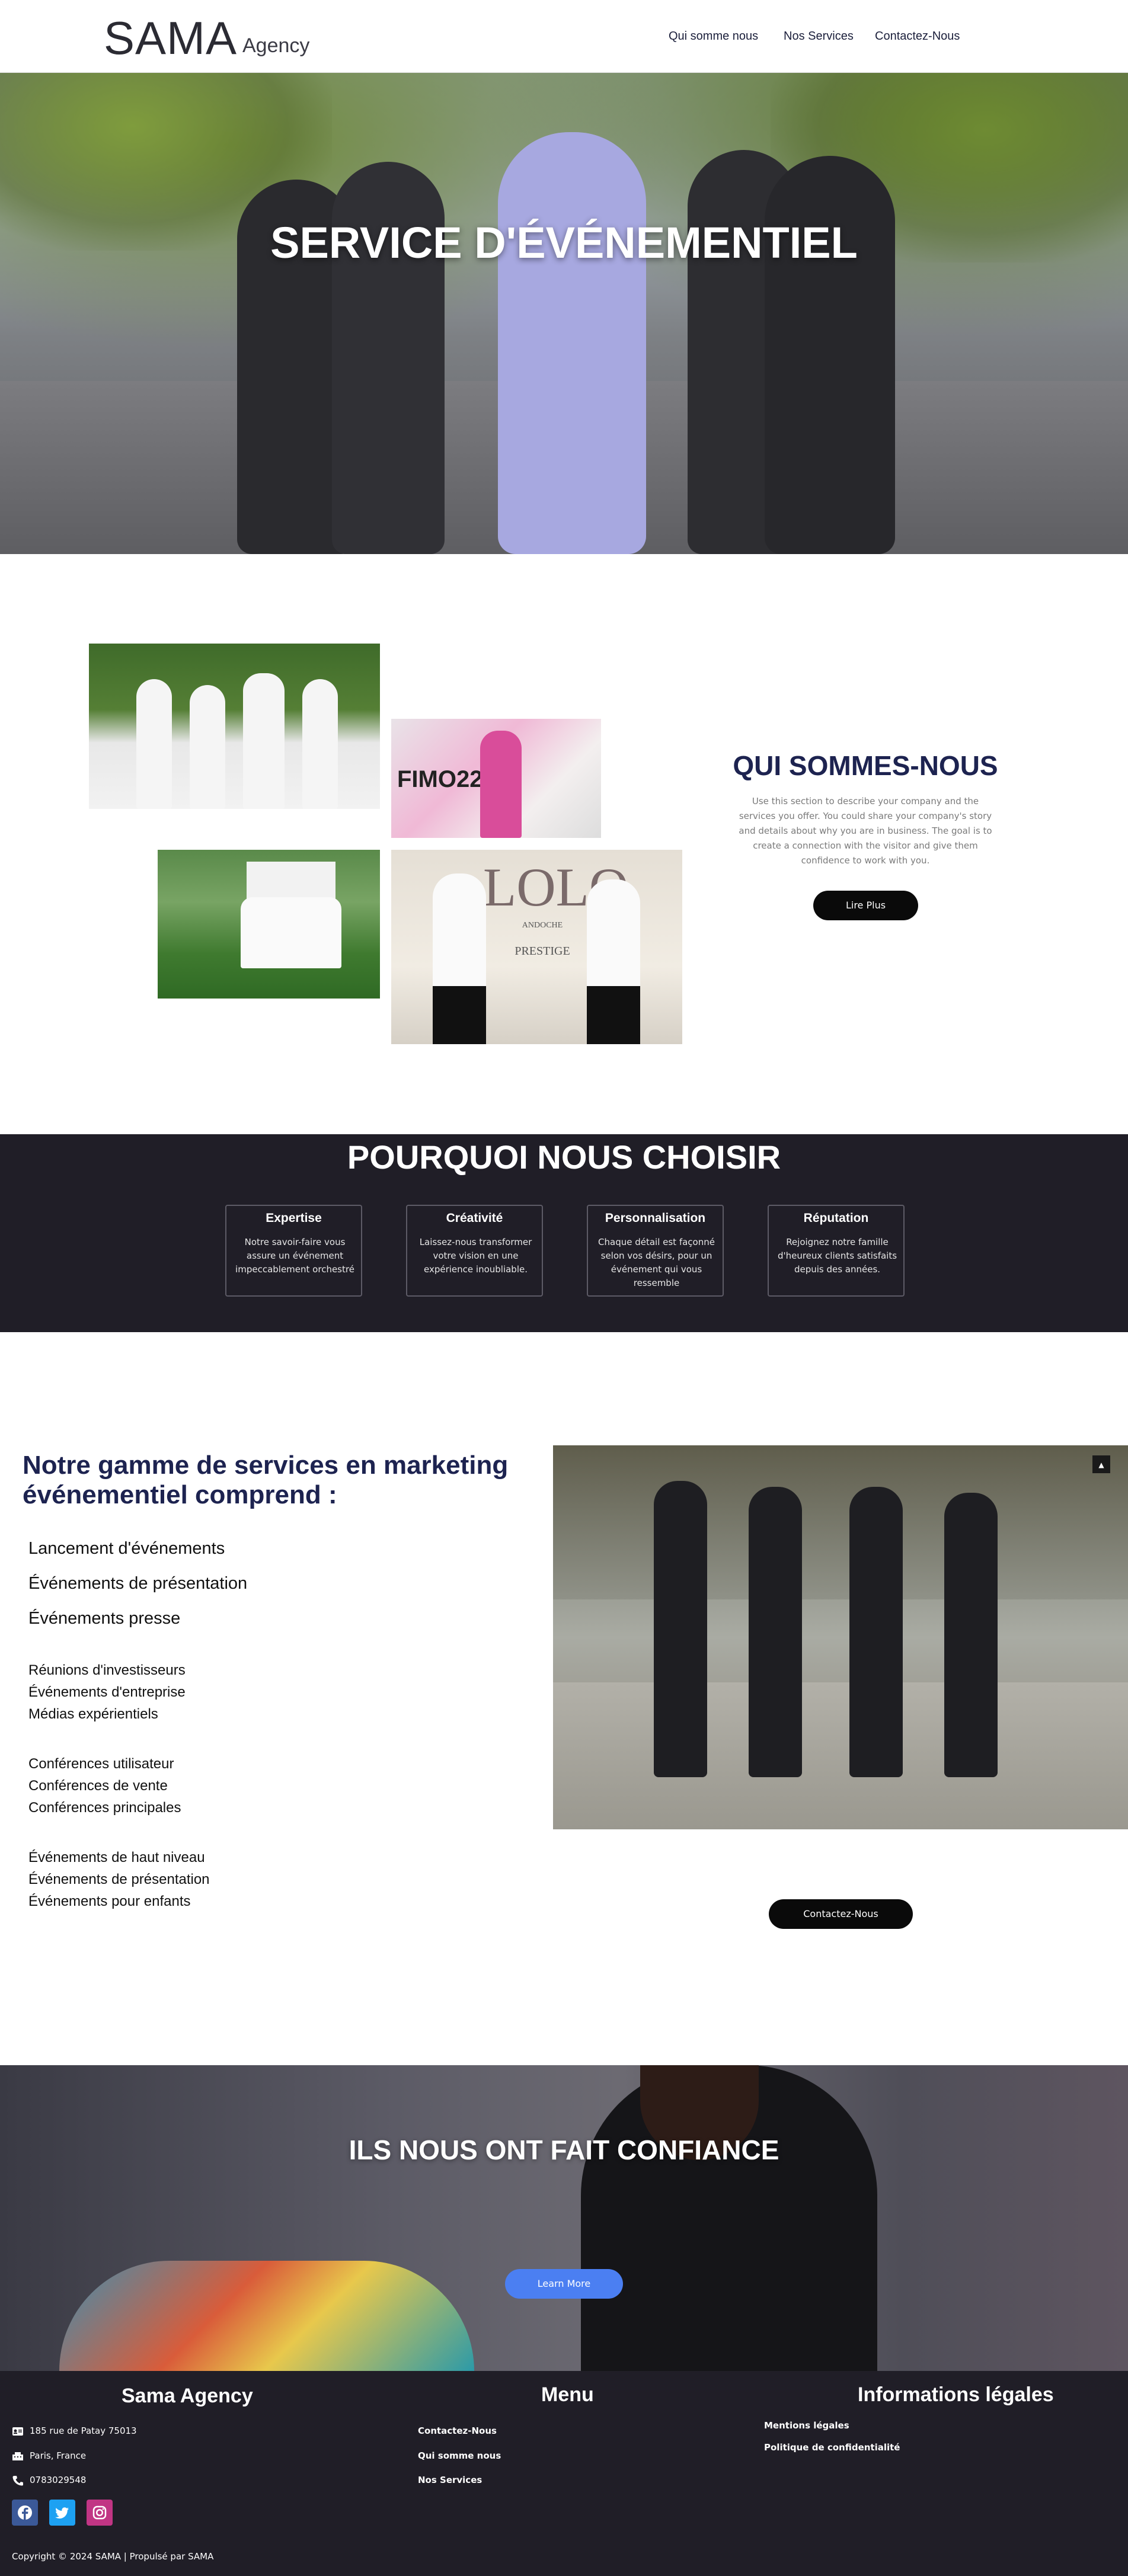 The width and height of the screenshot is (1128, 2576). What do you see at coordinates (104, 1618) in the screenshot?
I see `service-item: Événements presse` at bounding box center [104, 1618].